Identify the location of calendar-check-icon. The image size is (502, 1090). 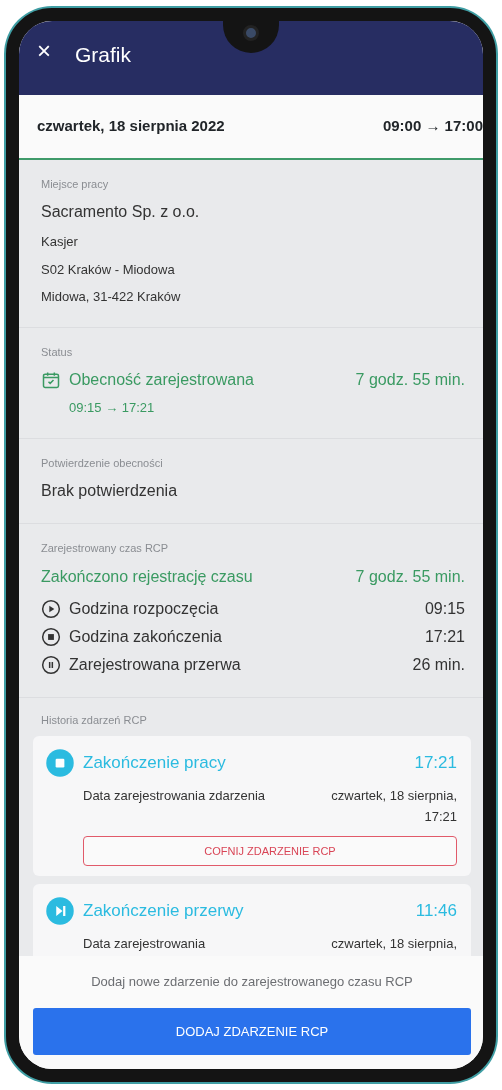
(51, 380).